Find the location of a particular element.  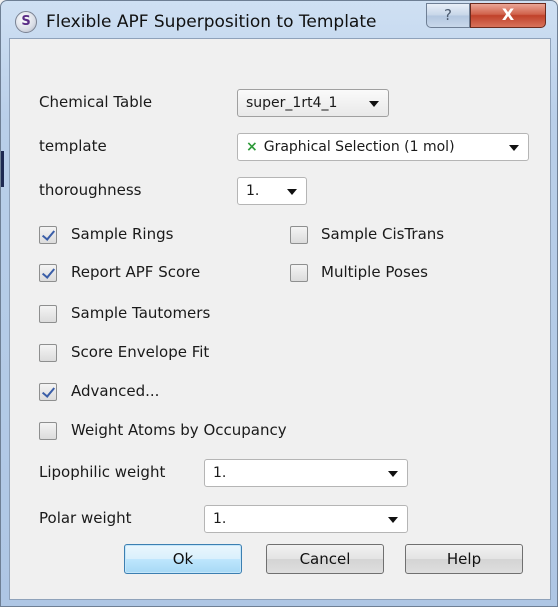

report-apf-score-label: Report APF Score is located at coordinates (136, 272).